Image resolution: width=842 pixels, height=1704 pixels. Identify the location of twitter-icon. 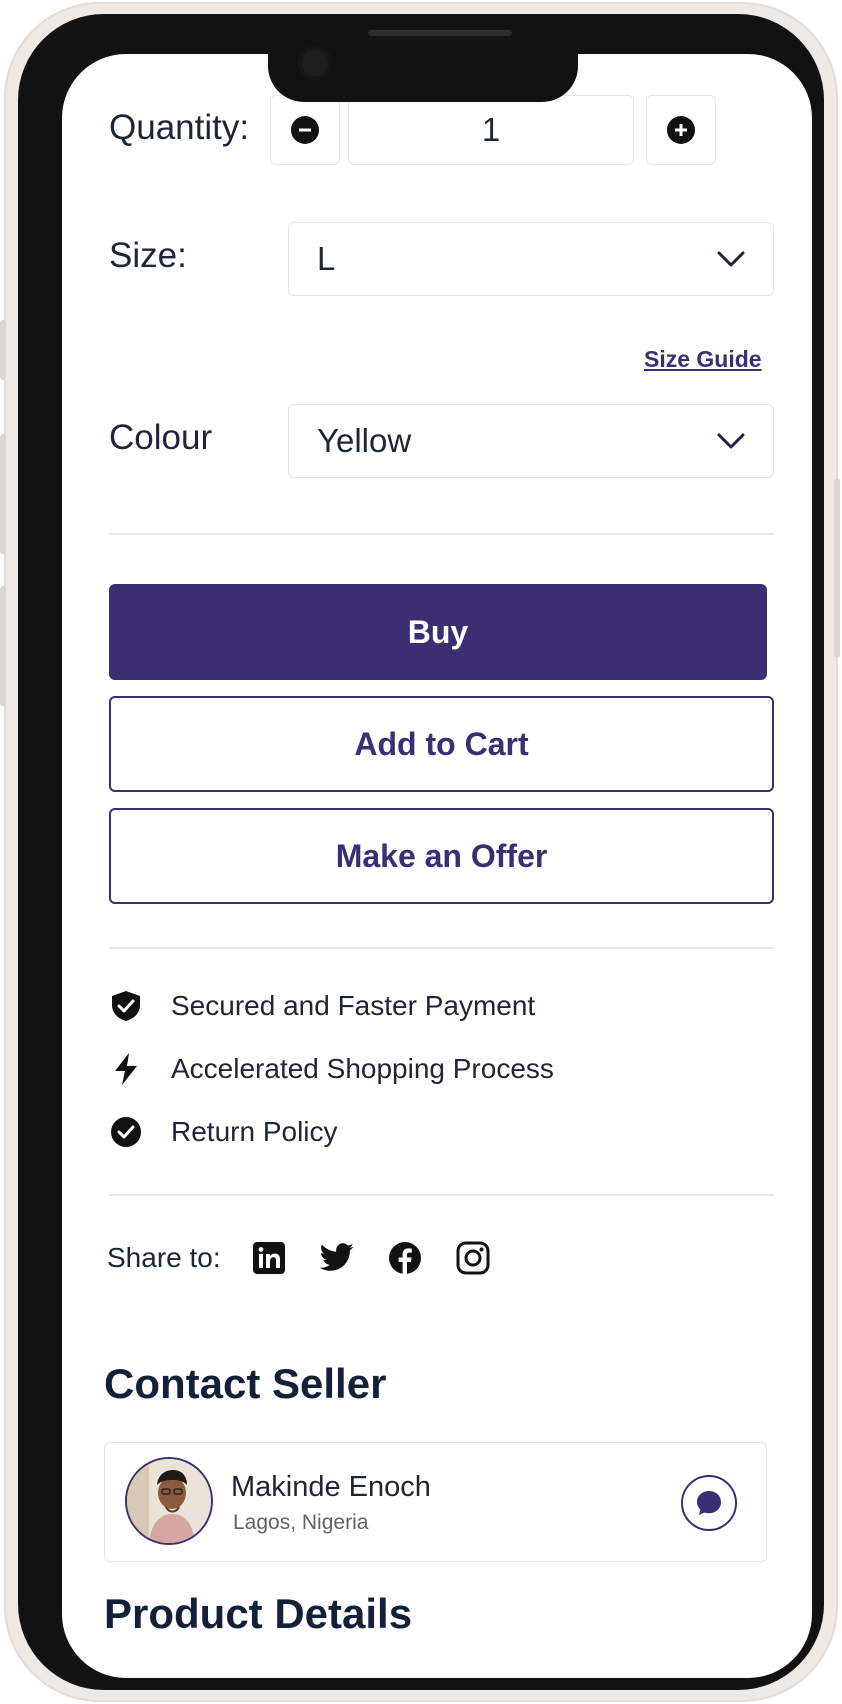
(337, 1258).